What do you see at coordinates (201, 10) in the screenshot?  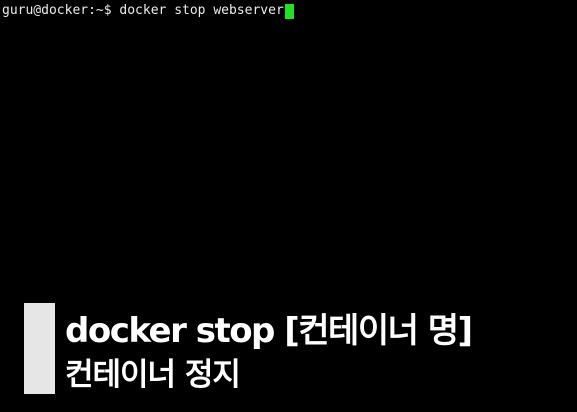 I see `terminal-command-text: docker stop webserver` at bounding box center [201, 10].